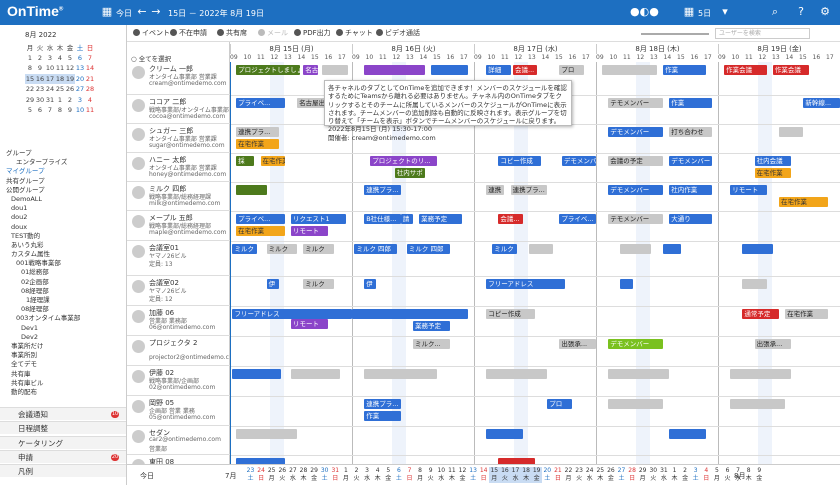 This screenshot has height=485, width=840. What do you see at coordinates (60, 89) in the screenshot?
I see `mini-cal-day: 25` at bounding box center [60, 89].